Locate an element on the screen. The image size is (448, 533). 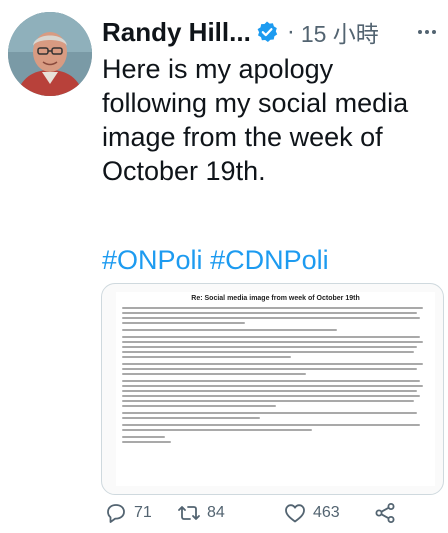
avatar is located at coordinates (50, 54).